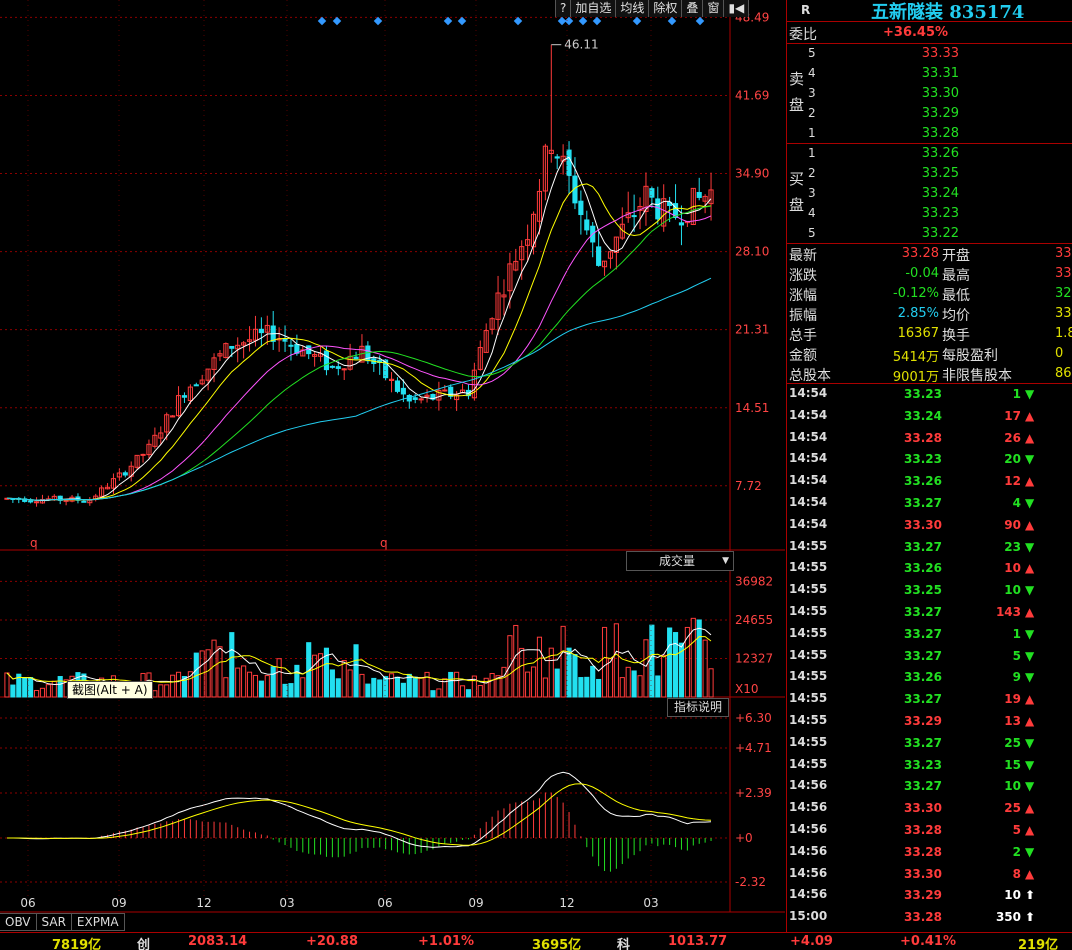 The width and height of the screenshot is (1072, 950). Describe the element at coordinates (929, 504) in the screenshot. I see `tick-row: 14:54 33.27 4 ▼` at that location.